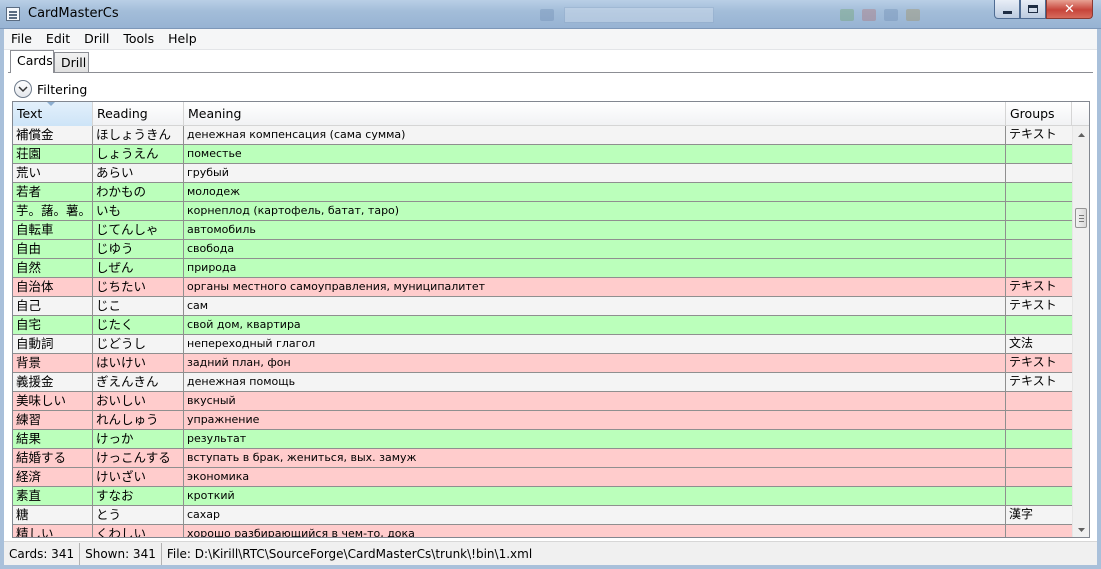 The image size is (1101, 569). What do you see at coordinates (1007, 9) in the screenshot?
I see `minimize-button` at bounding box center [1007, 9].